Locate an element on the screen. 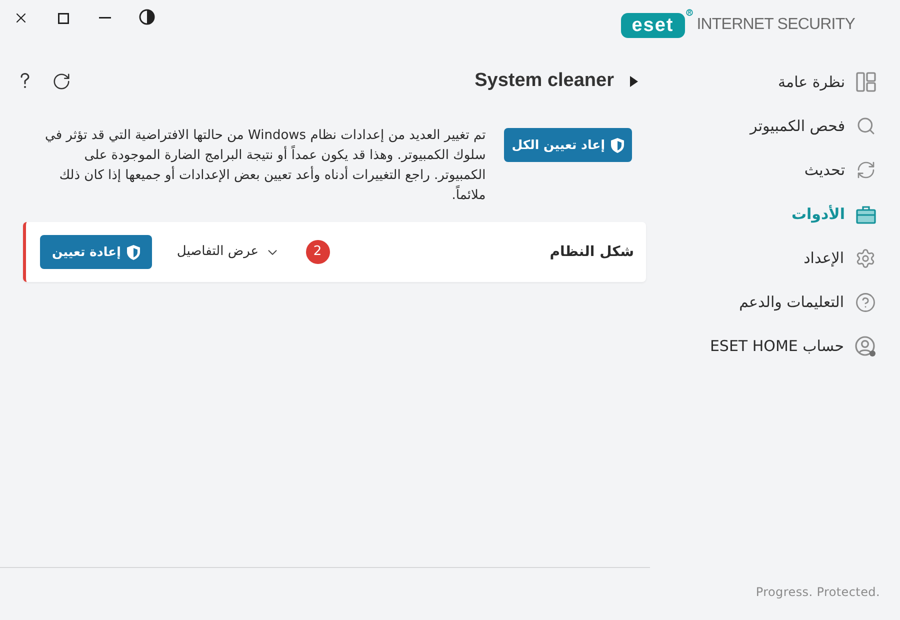 The height and width of the screenshot is (620, 900). maximize-icon is located at coordinates (63, 18).